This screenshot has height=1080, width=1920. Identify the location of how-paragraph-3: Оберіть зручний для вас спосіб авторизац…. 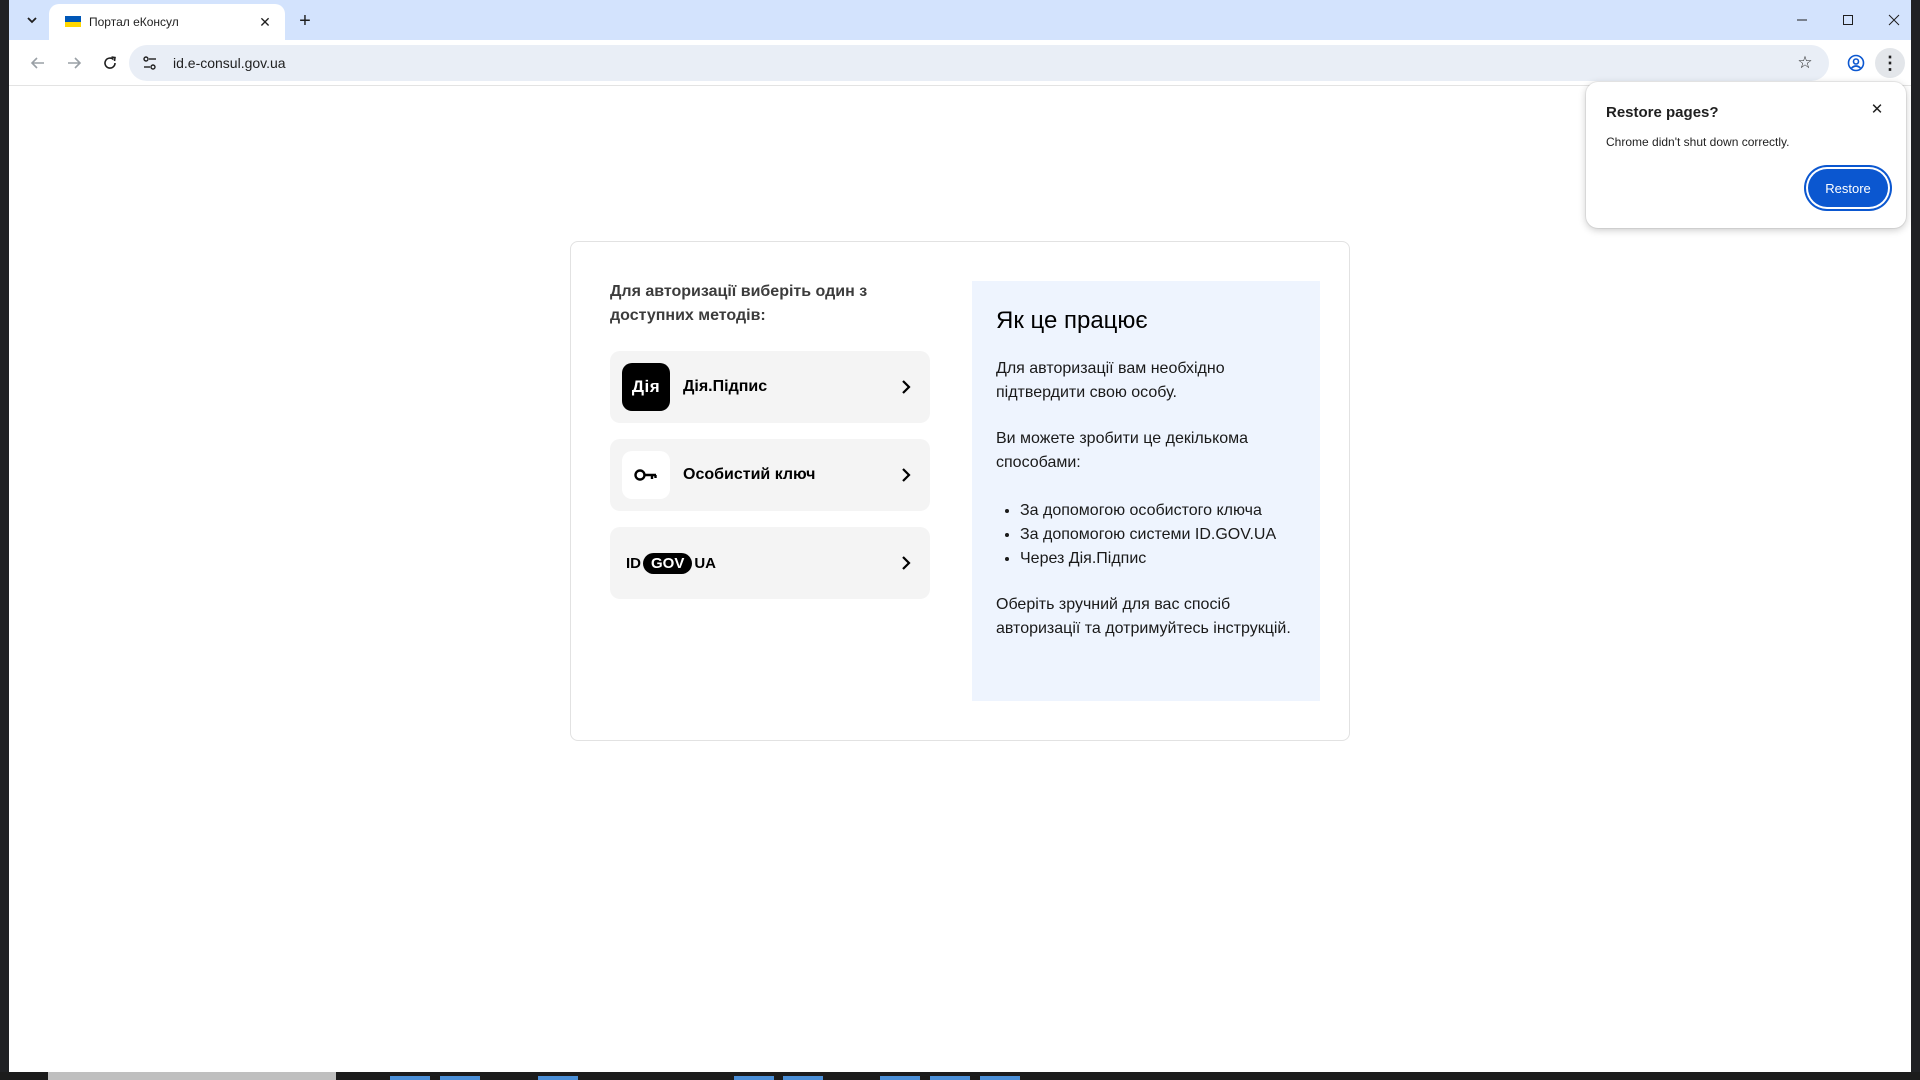
(1143, 616).